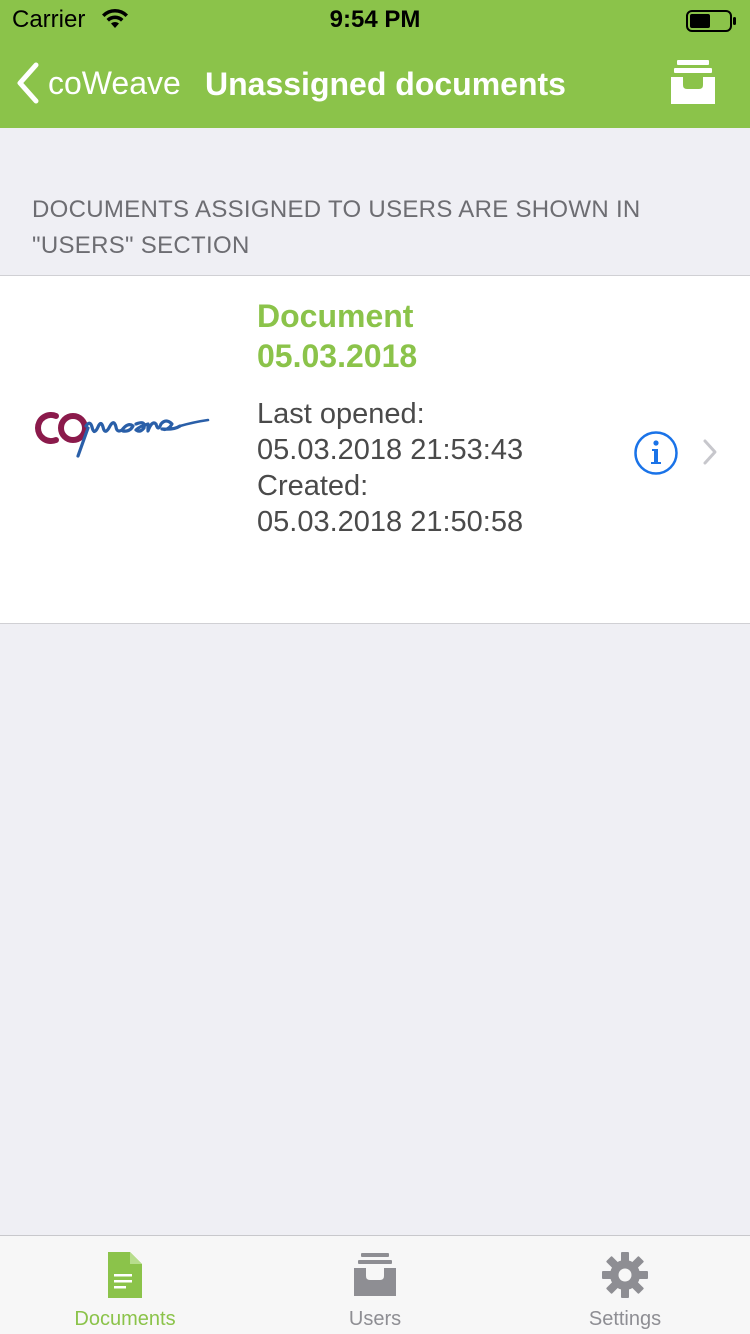  What do you see at coordinates (341, 414) in the screenshot?
I see `last-opened-label: Last opened:` at bounding box center [341, 414].